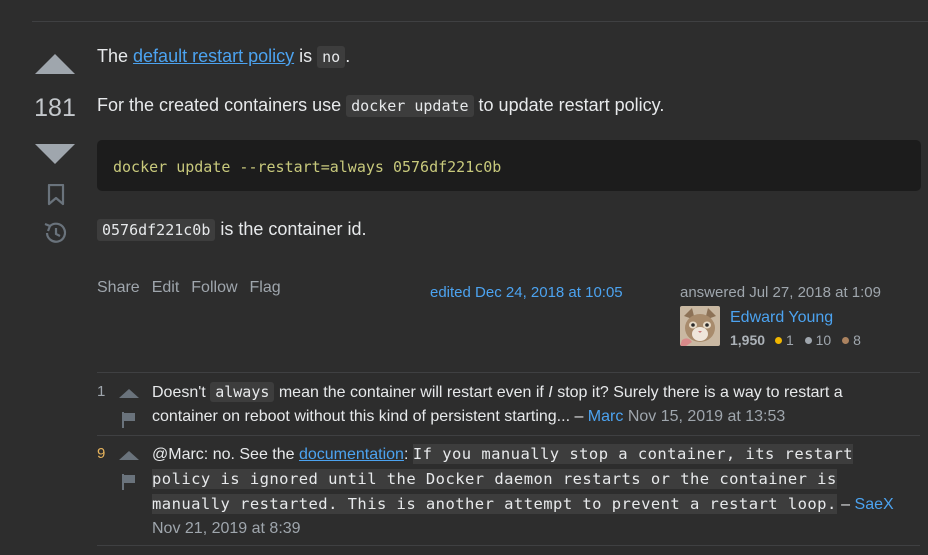 This screenshot has width=928, height=555. I want to click on comment-date: Nov 21, 2019 at 8:39, so click(226, 528).